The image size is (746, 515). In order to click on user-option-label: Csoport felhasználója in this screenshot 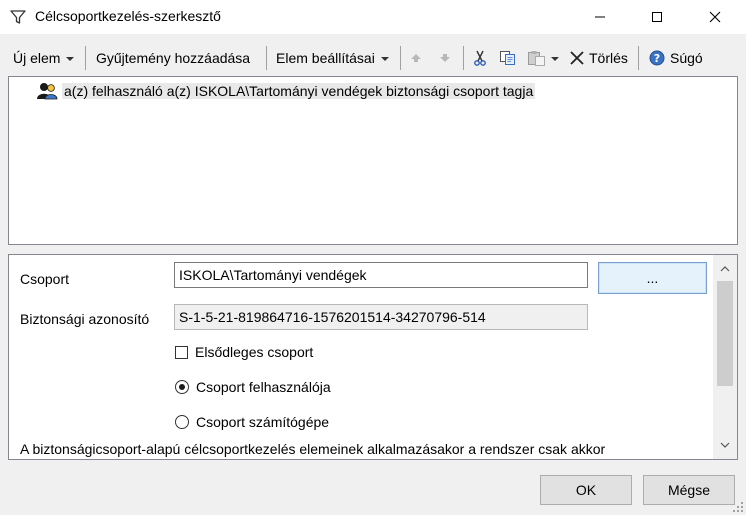, I will do `click(263, 387)`.